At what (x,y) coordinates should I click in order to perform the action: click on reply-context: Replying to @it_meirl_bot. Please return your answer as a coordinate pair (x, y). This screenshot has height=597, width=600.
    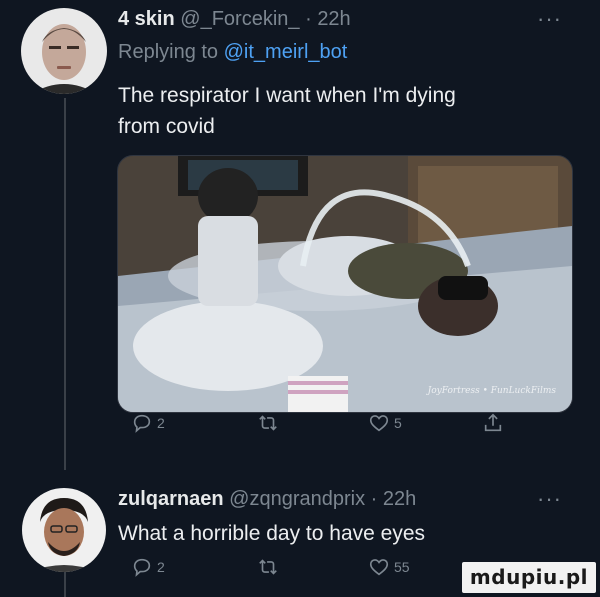
    Looking at the image, I should click on (232, 52).